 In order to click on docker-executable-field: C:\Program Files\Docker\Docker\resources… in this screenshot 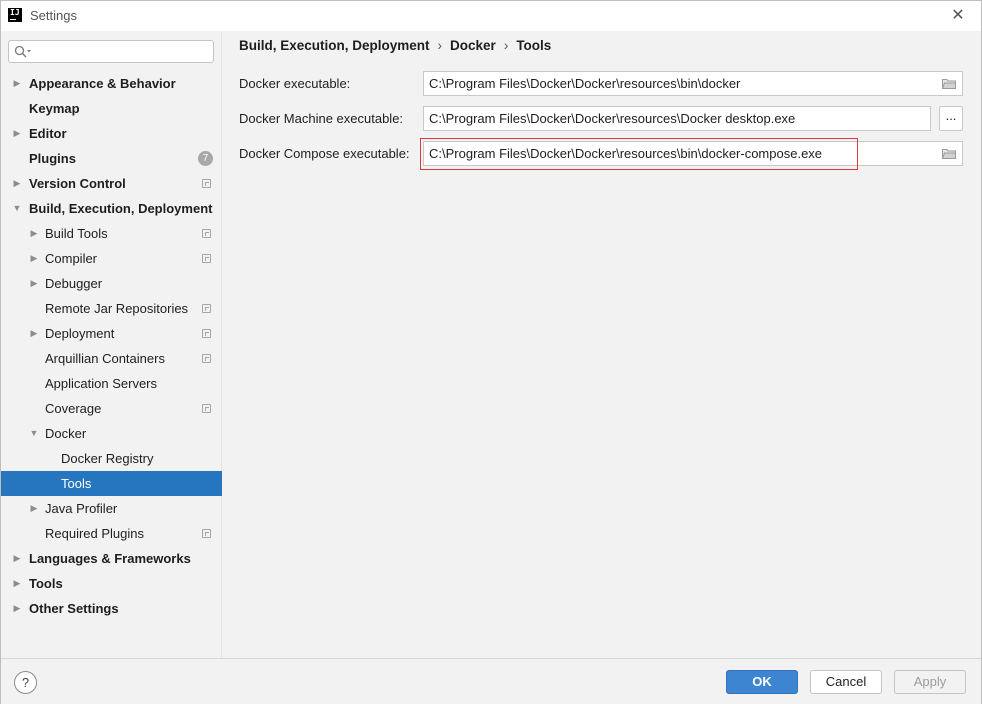, I will do `click(693, 83)`.